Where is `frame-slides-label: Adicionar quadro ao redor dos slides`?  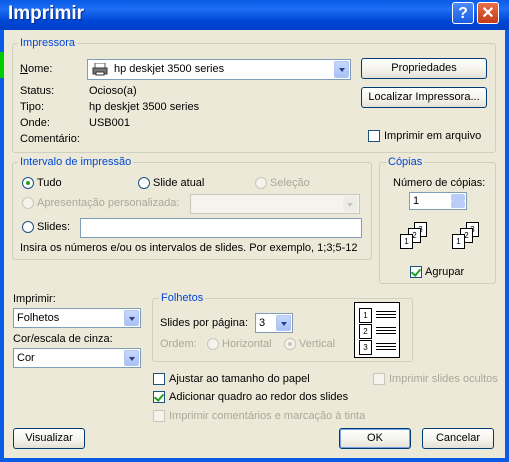
frame-slides-label: Adicionar quadro ao redor dos slides is located at coordinates (259, 397).